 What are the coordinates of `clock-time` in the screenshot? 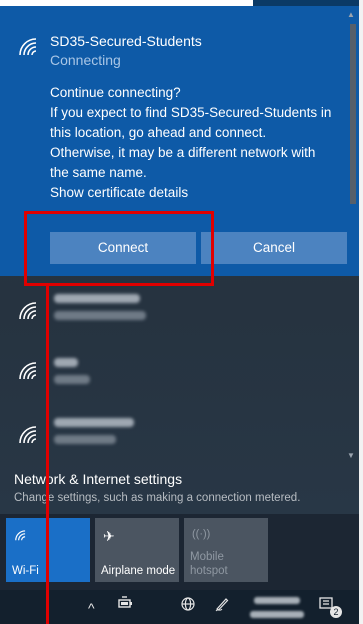 It's located at (277, 600).